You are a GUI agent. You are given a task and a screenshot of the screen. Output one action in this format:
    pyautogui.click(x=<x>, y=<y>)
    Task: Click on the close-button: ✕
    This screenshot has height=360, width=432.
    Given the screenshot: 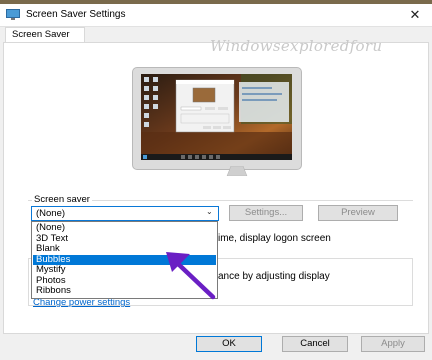 What is the action you would take?
    pyautogui.click(x=415, y=15)
    